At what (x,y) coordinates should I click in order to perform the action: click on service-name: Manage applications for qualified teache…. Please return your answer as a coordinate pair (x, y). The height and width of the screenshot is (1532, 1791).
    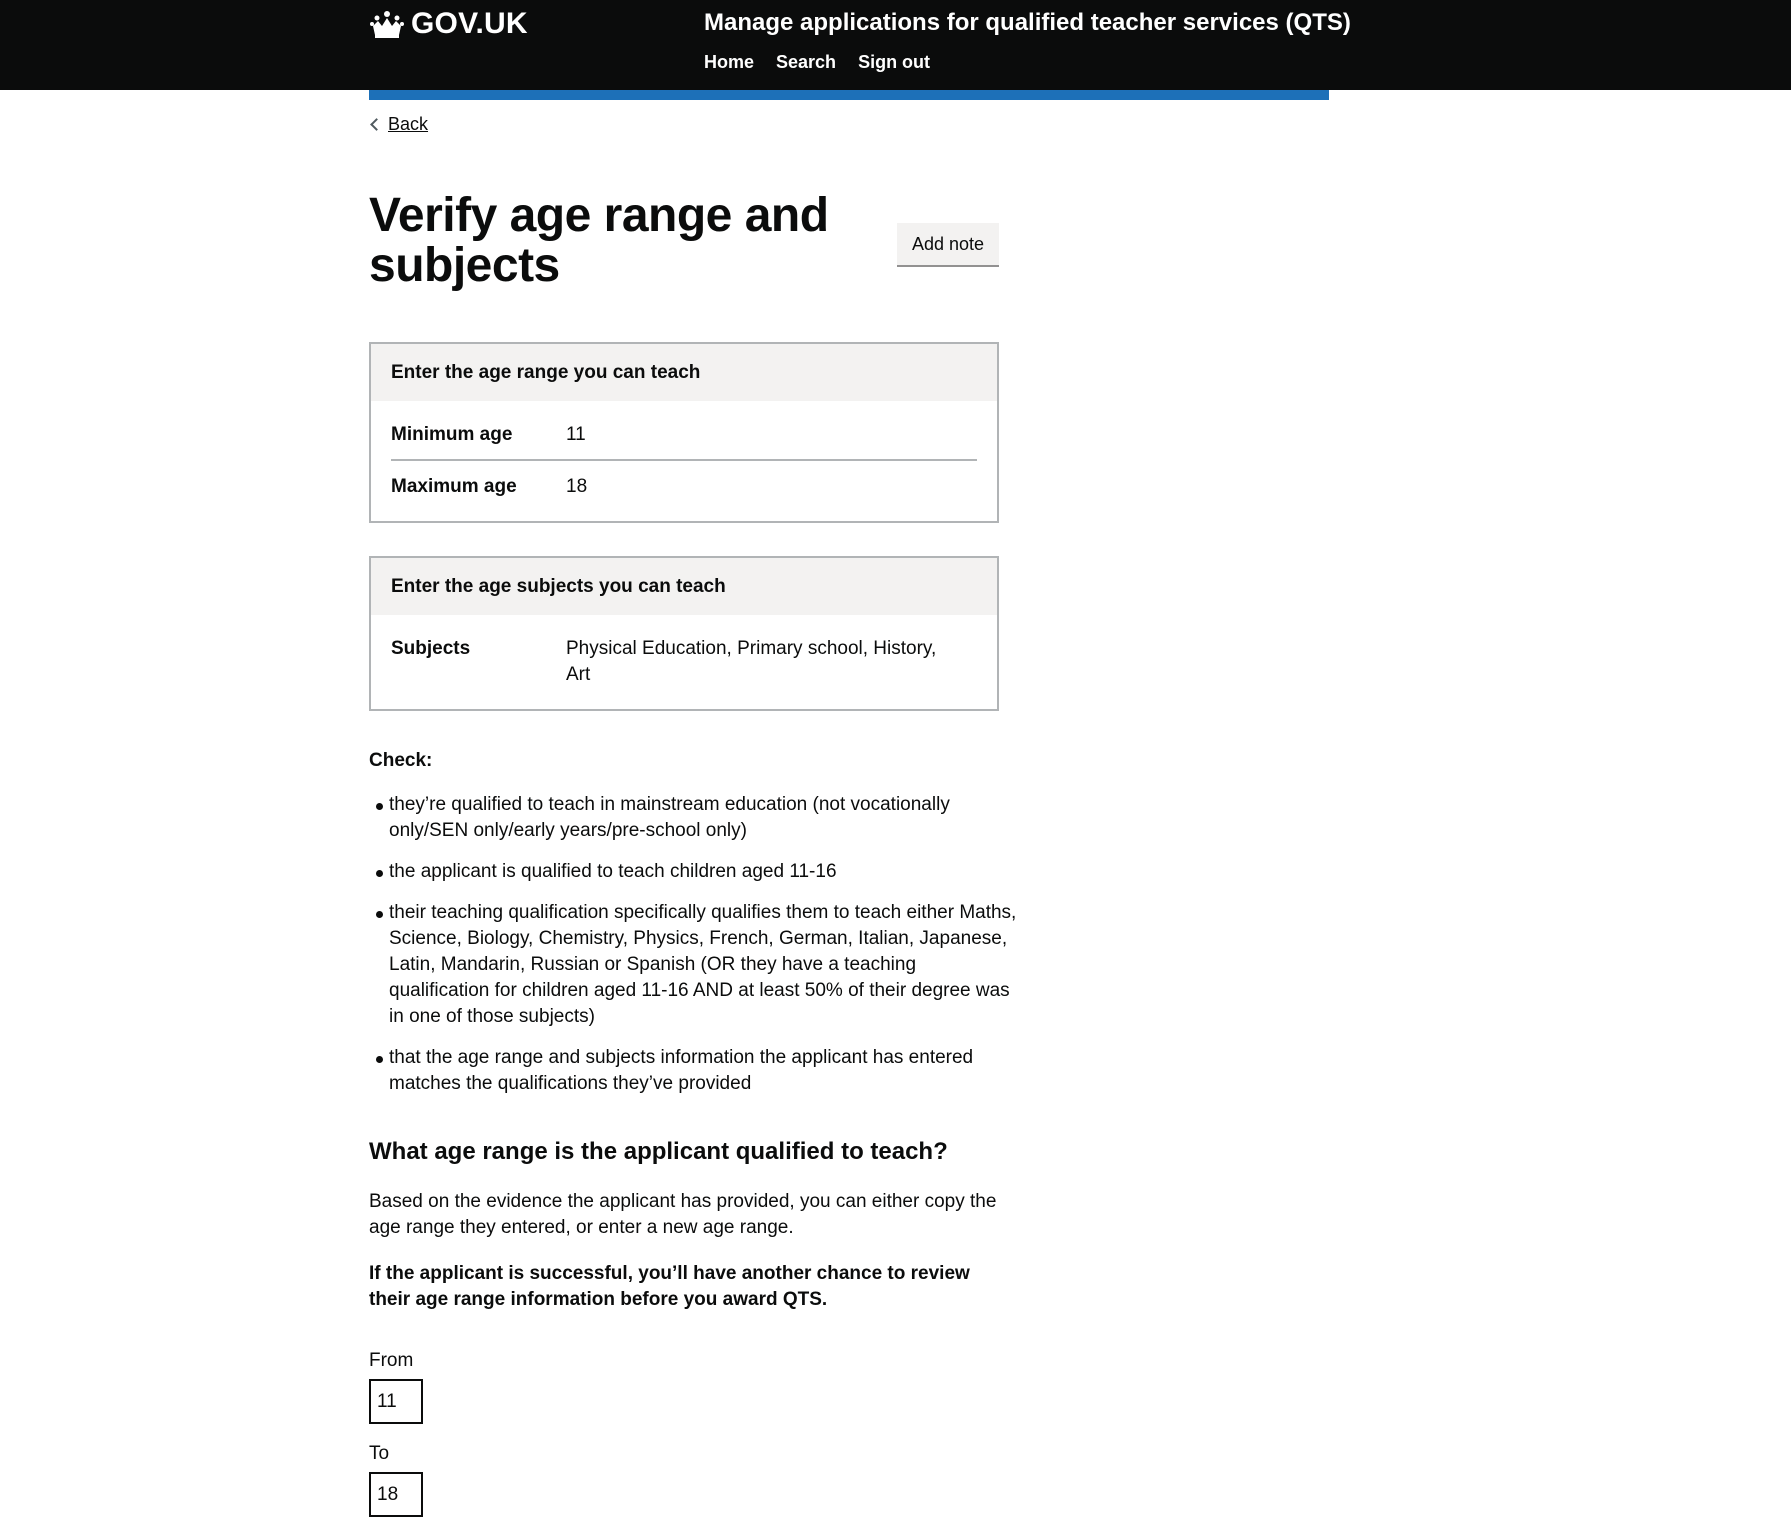
    Looking at the image, I should click on (1027, 23).